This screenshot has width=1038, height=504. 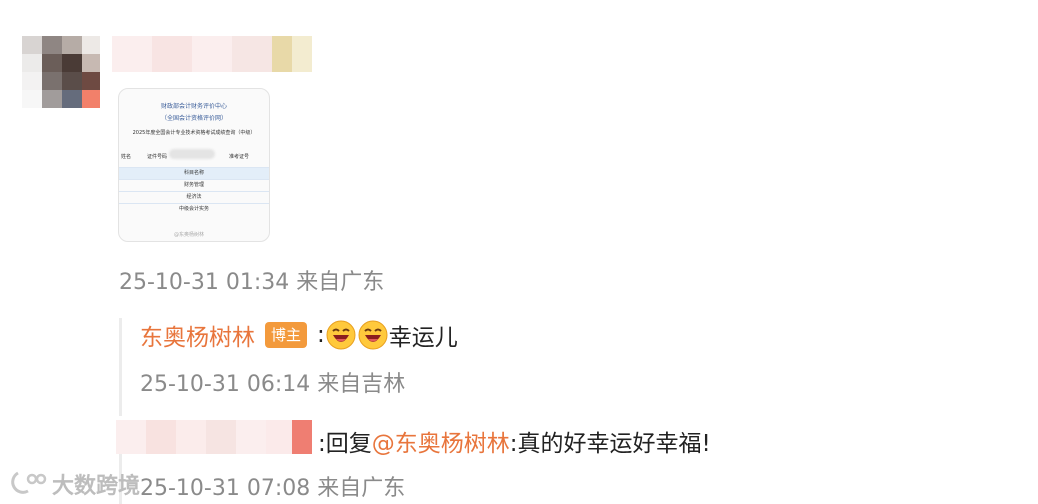 I want to click on reply-item: :回复 @东奥杨树林 :真的好幸运好幸福!, so click(x=514, y=441).